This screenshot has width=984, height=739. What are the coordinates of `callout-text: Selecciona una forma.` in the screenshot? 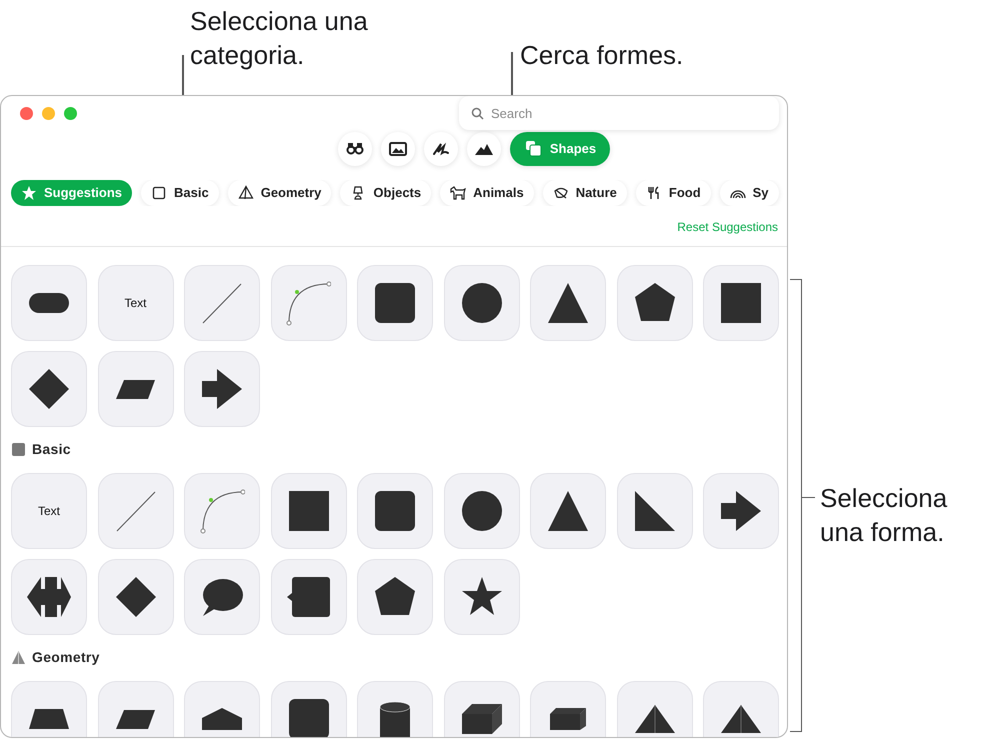 It's located at (884, 515).